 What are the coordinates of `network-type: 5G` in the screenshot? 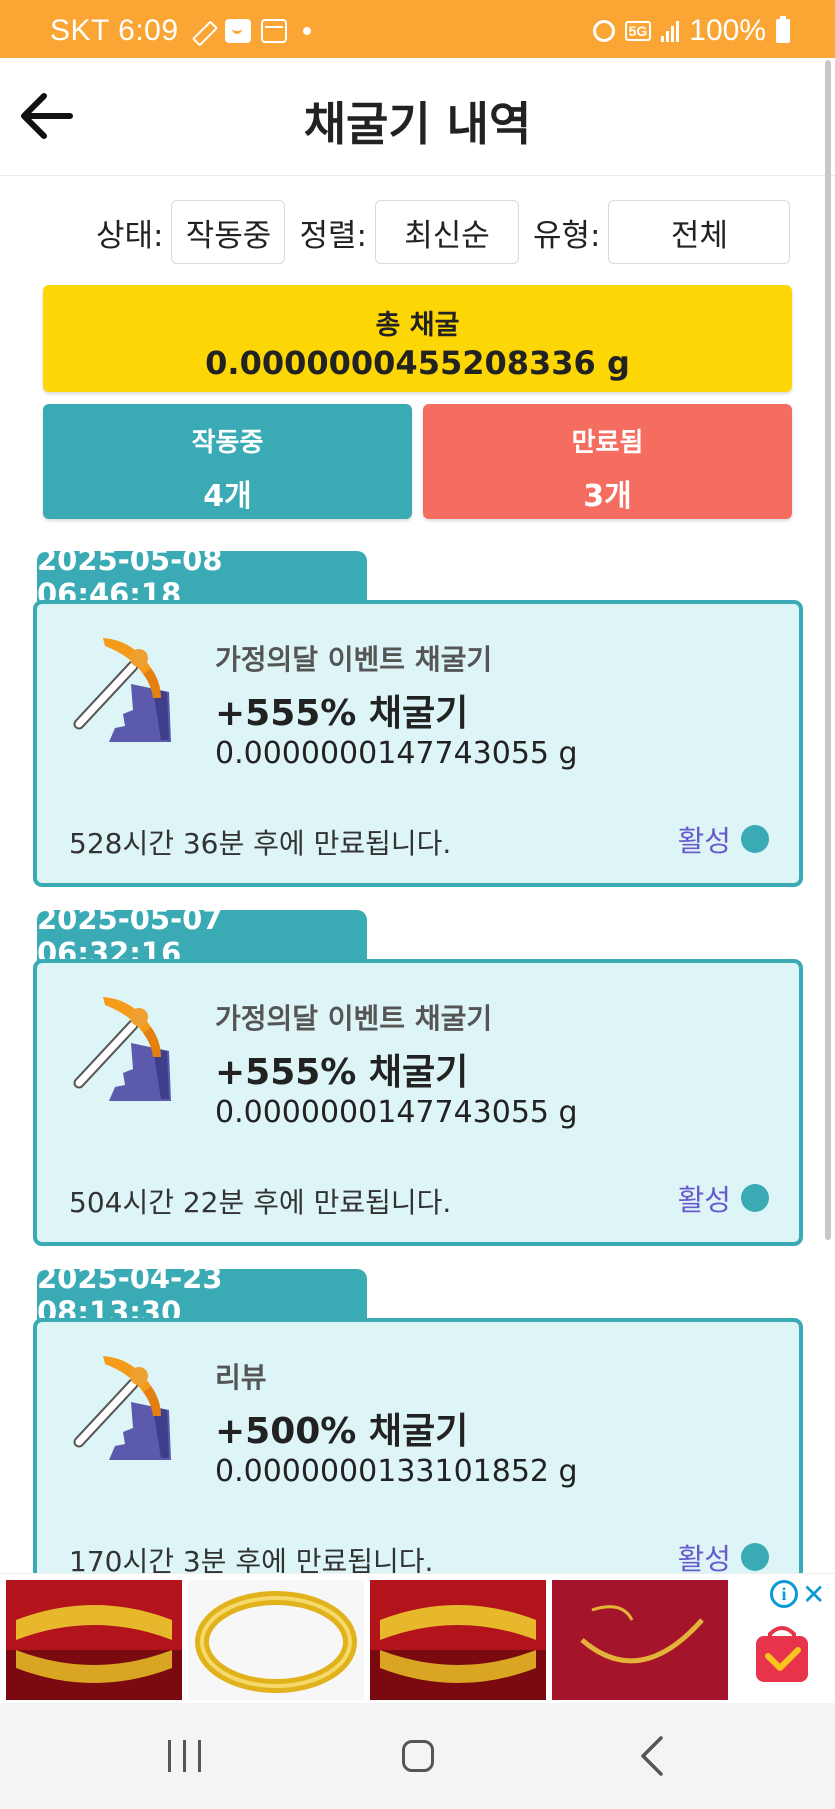 It's located at (638, 31).